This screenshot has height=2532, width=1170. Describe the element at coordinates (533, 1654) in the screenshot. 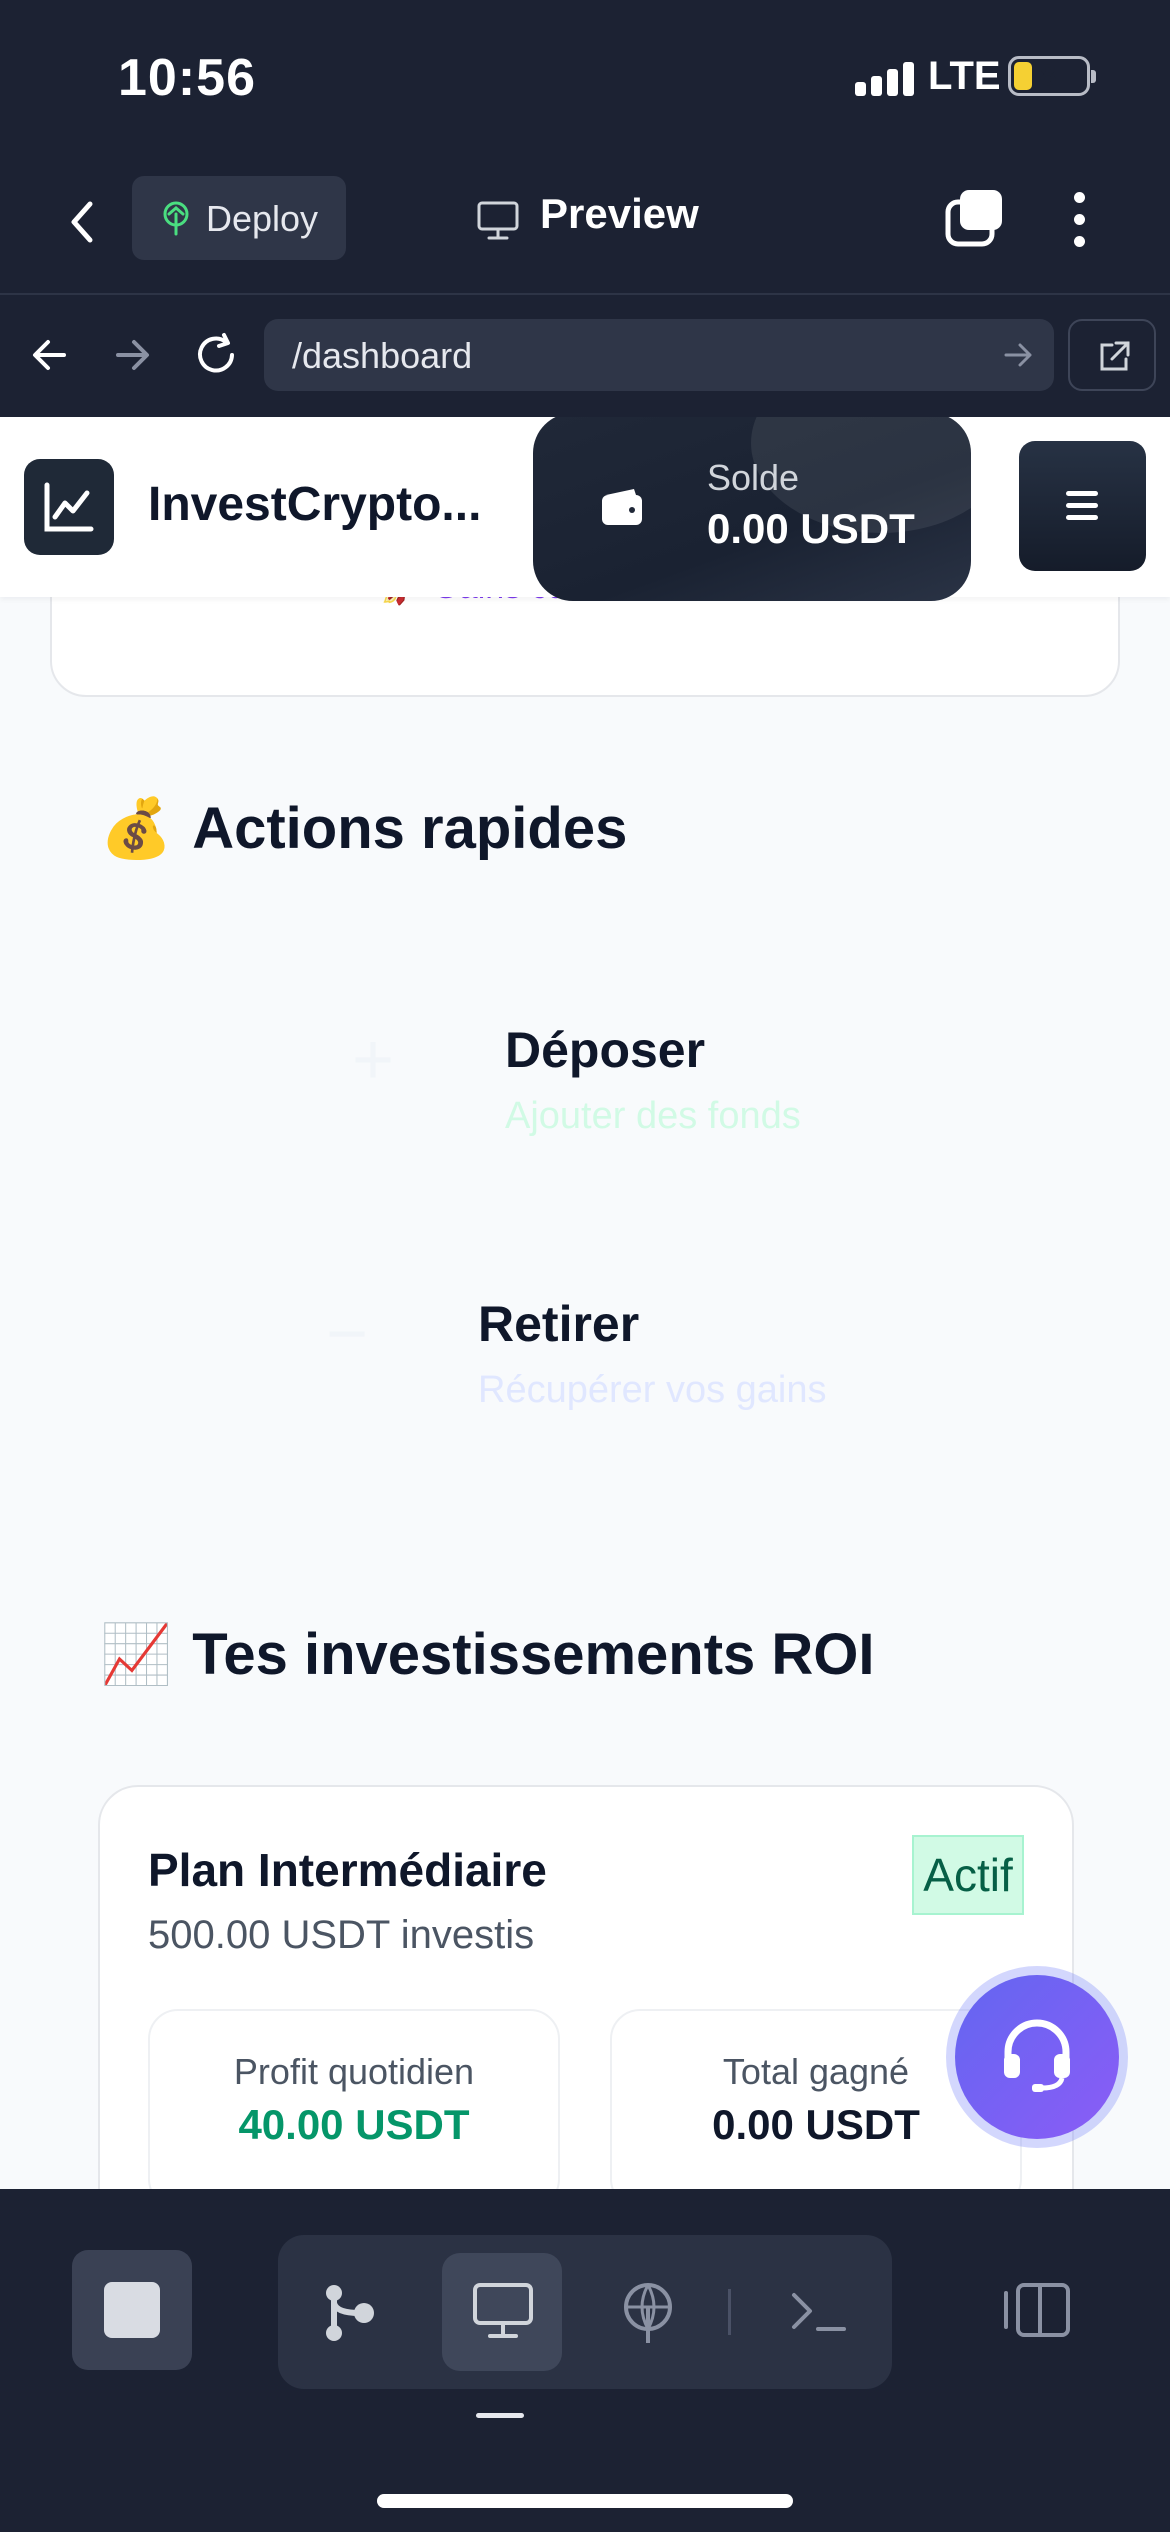

I see `investments-title-text: Tes investissements ROI` at that location.